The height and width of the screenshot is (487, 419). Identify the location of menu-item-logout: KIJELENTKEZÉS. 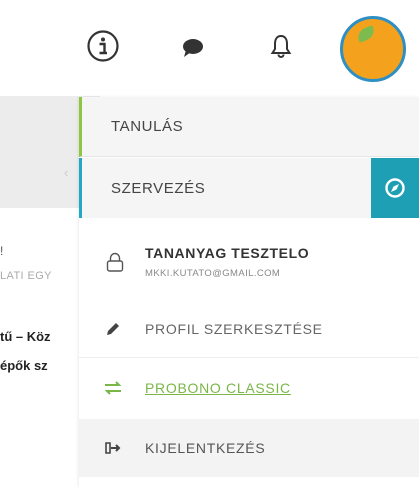
(249, 448).